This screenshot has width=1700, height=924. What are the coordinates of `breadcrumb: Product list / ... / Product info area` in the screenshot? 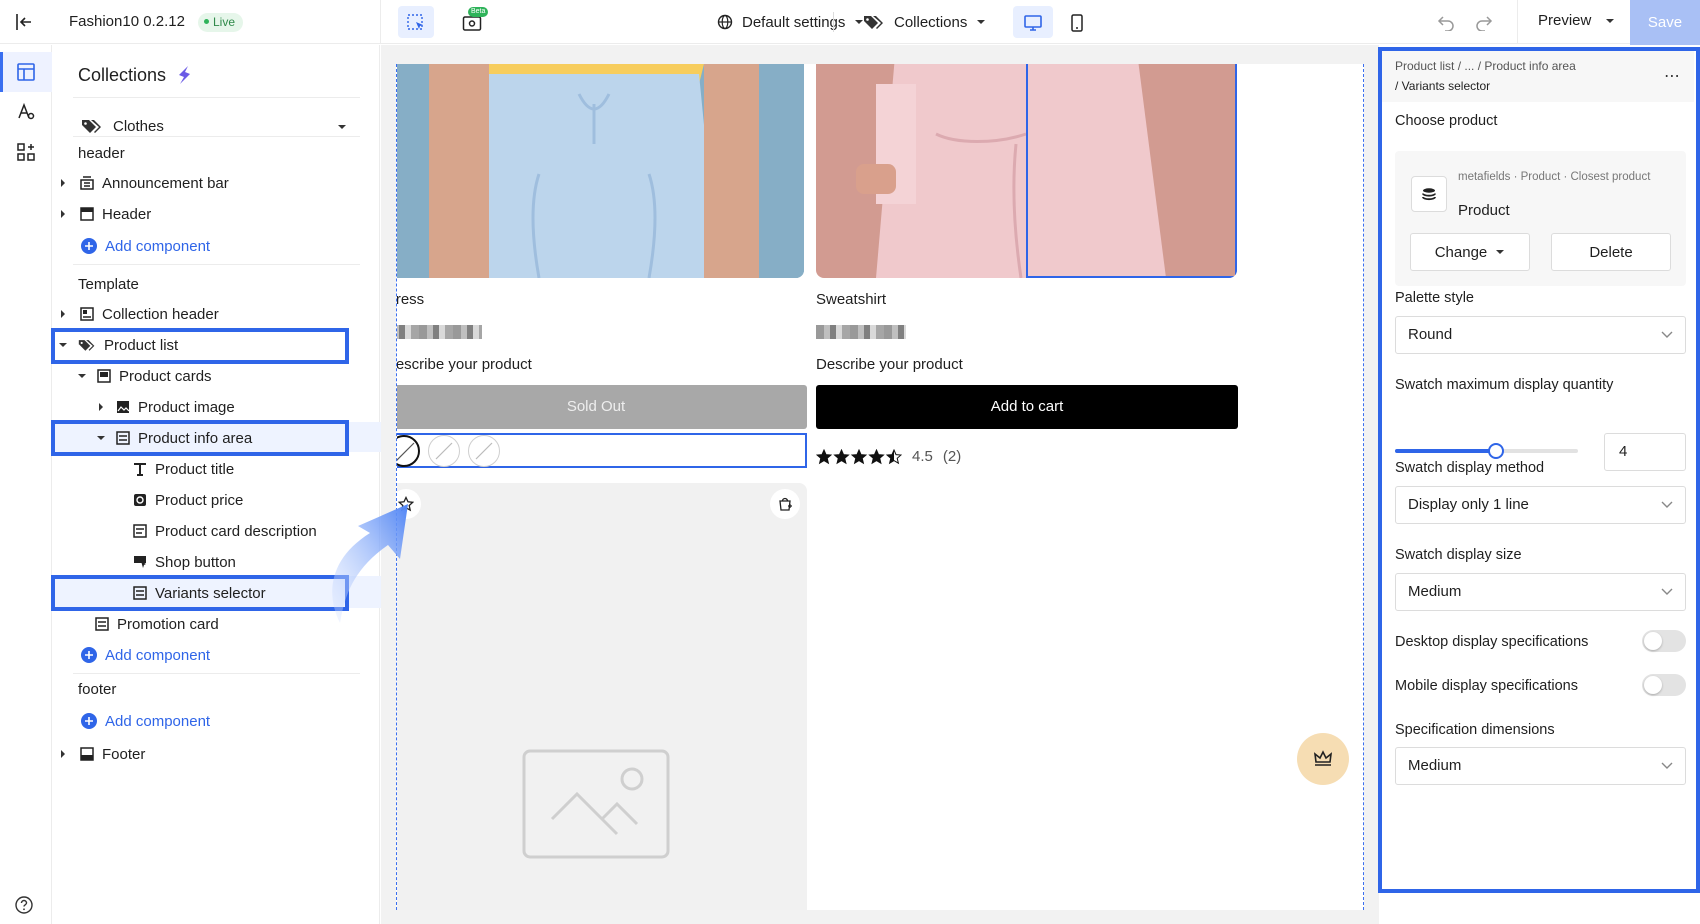 It's located at (1485, 66).